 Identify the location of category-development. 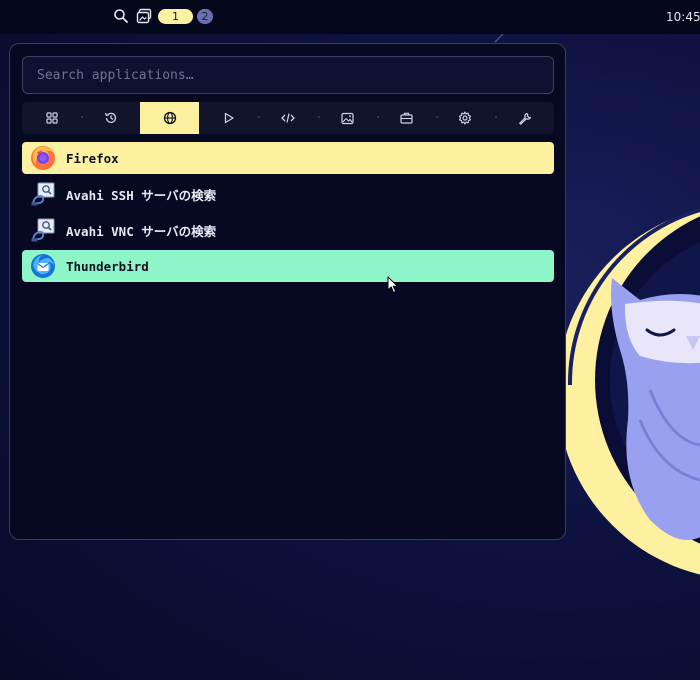
(287, 118).